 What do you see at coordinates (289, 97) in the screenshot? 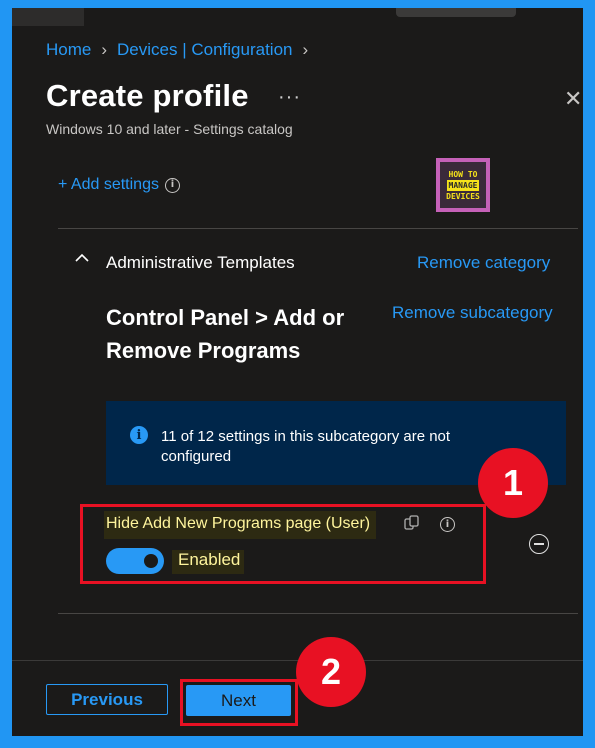
I see `more-options-icon: ···` at bounding box center [289, 97].